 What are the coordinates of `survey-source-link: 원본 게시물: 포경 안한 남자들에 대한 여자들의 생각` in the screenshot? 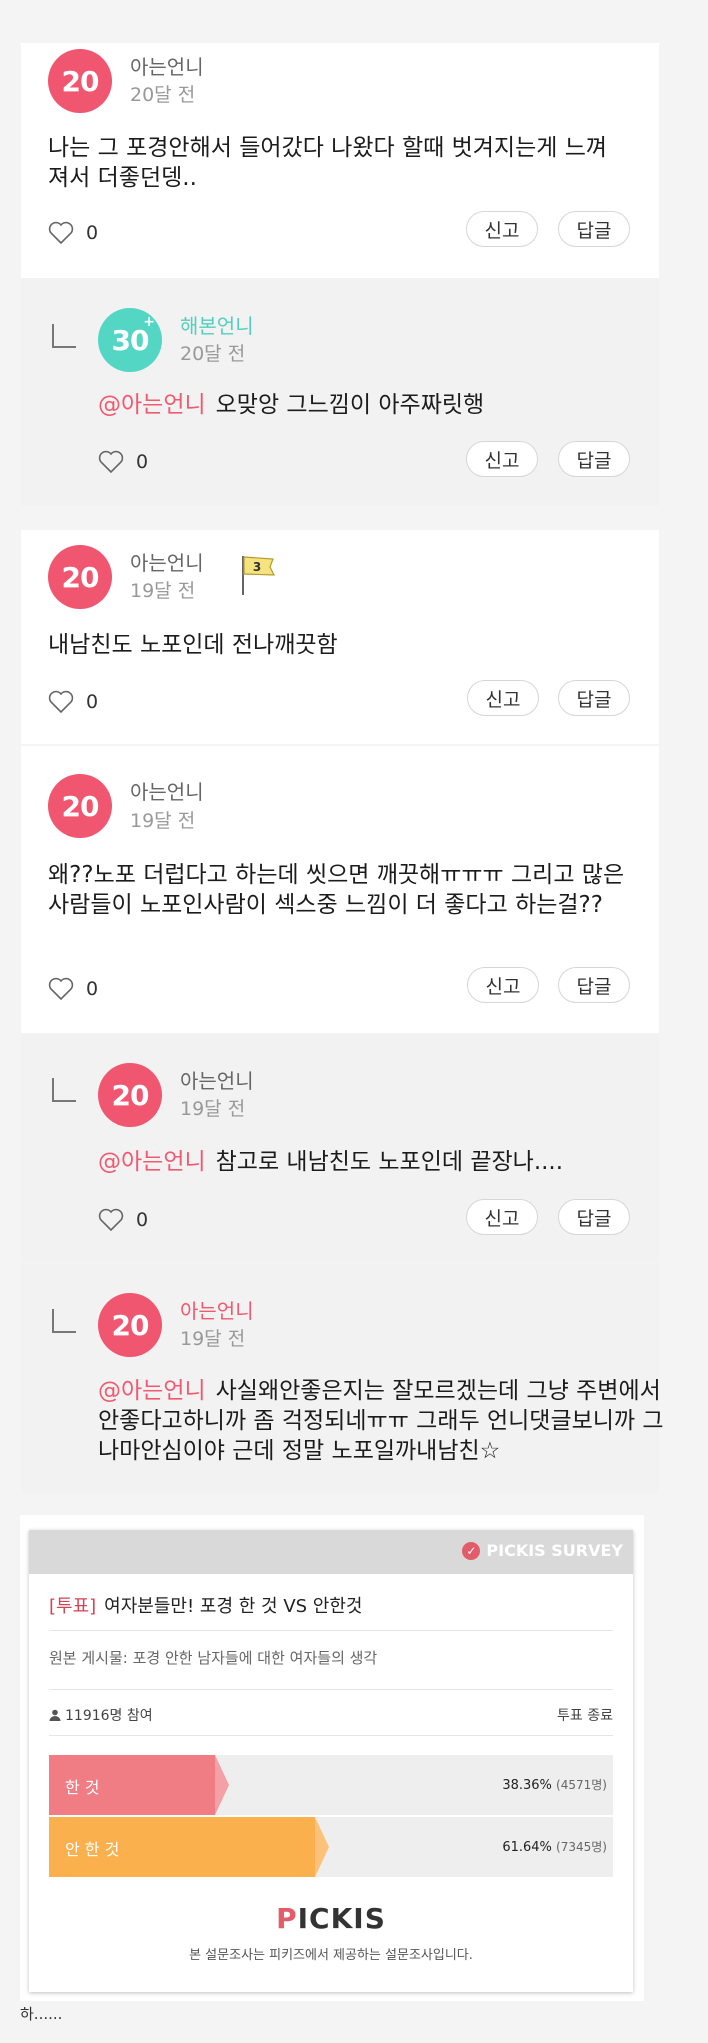 It's located at (213, 1657).